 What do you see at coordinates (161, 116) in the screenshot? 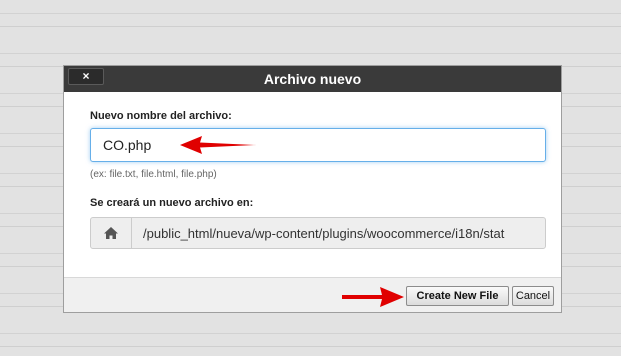
I see `file-name-label: Nuevo nombre del archivo:` at bounding box center [161, 116].